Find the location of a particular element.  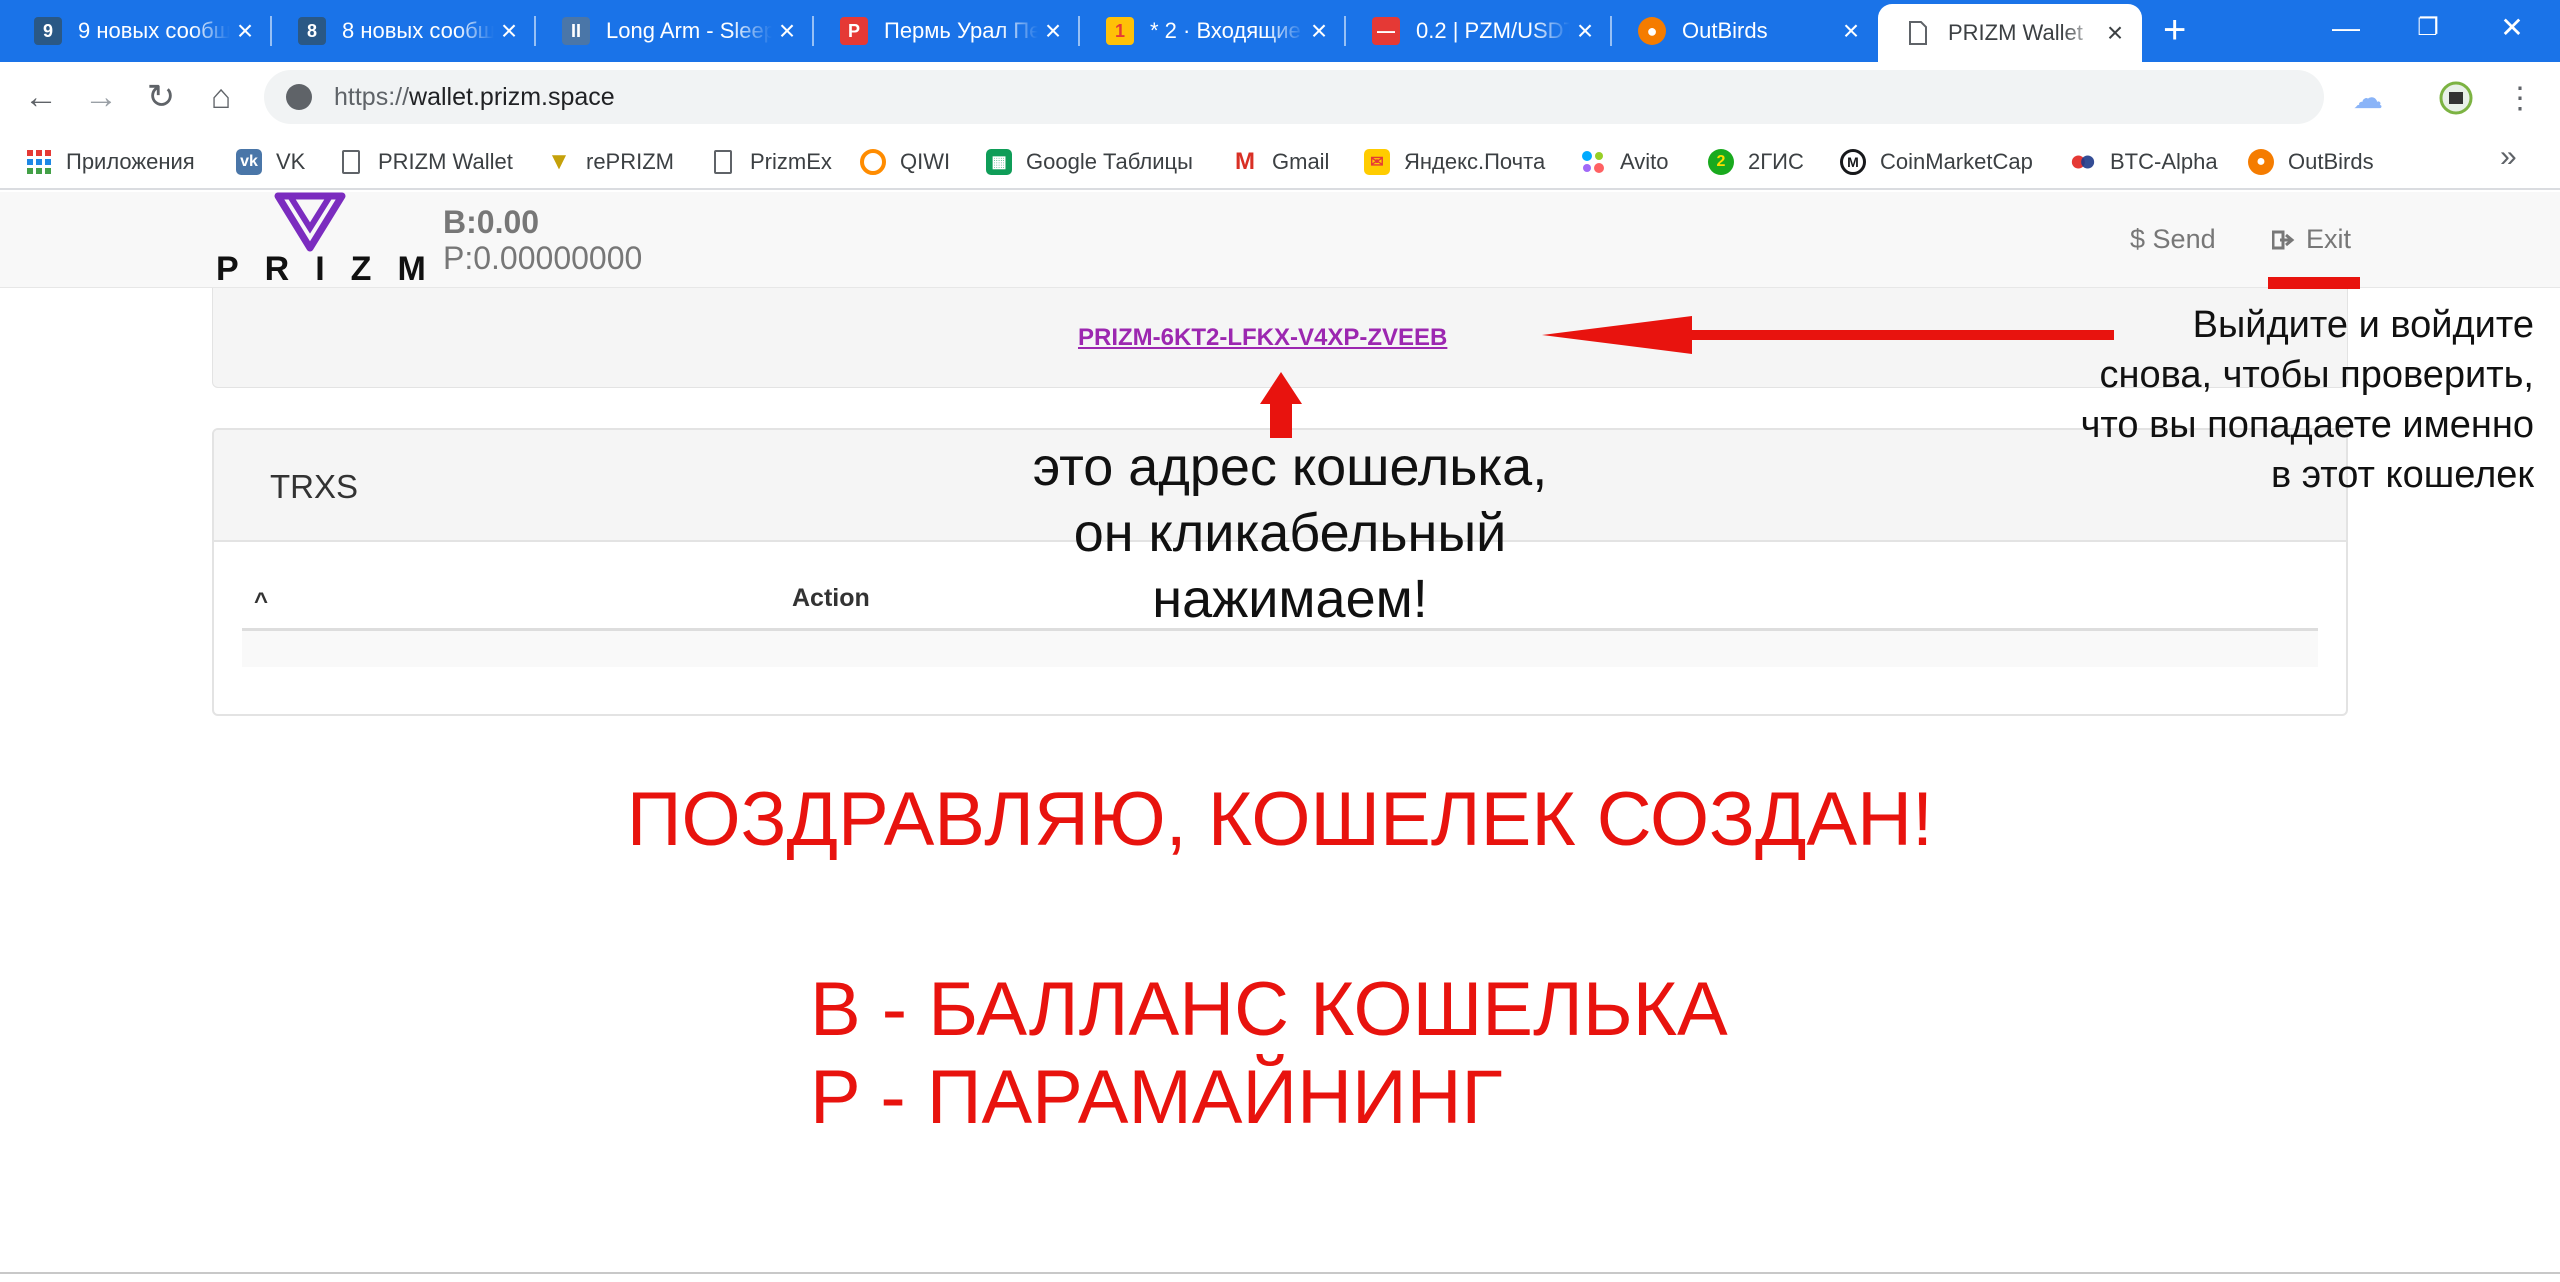

bookmark-vk: vk VK is located at coordinates (270, 162).